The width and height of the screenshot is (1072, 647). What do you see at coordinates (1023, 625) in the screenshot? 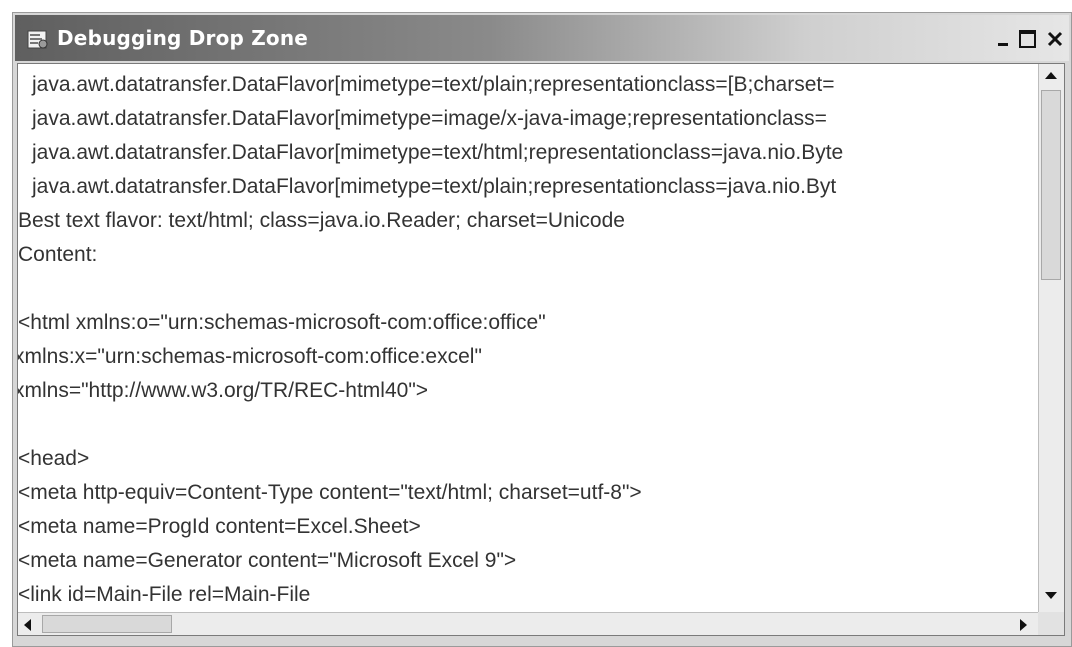
I see `scroll-right-arrow-icon` at bounding box center [1023, 625].